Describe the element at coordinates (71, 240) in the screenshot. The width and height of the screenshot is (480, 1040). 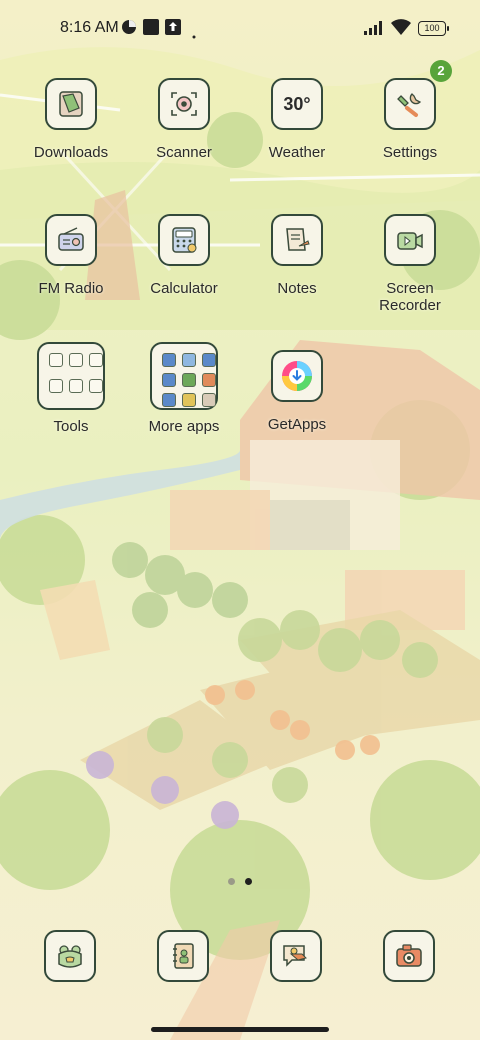
I see `radio-icon` at that location.